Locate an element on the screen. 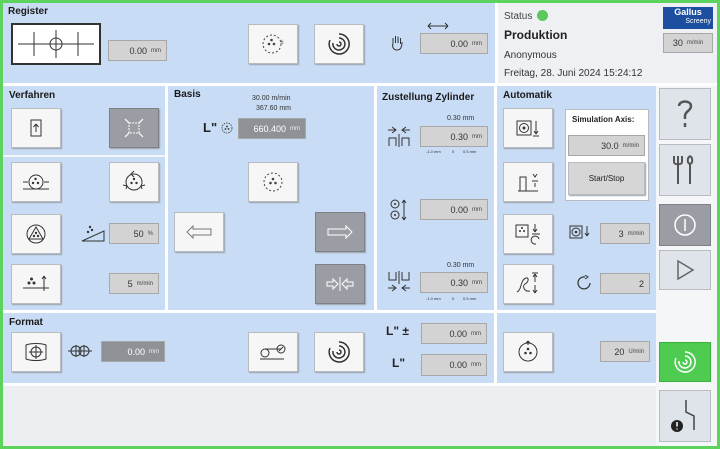 The height and width of the screenshot is (449, 720). fault-icon is located at coordinates (683, 416).